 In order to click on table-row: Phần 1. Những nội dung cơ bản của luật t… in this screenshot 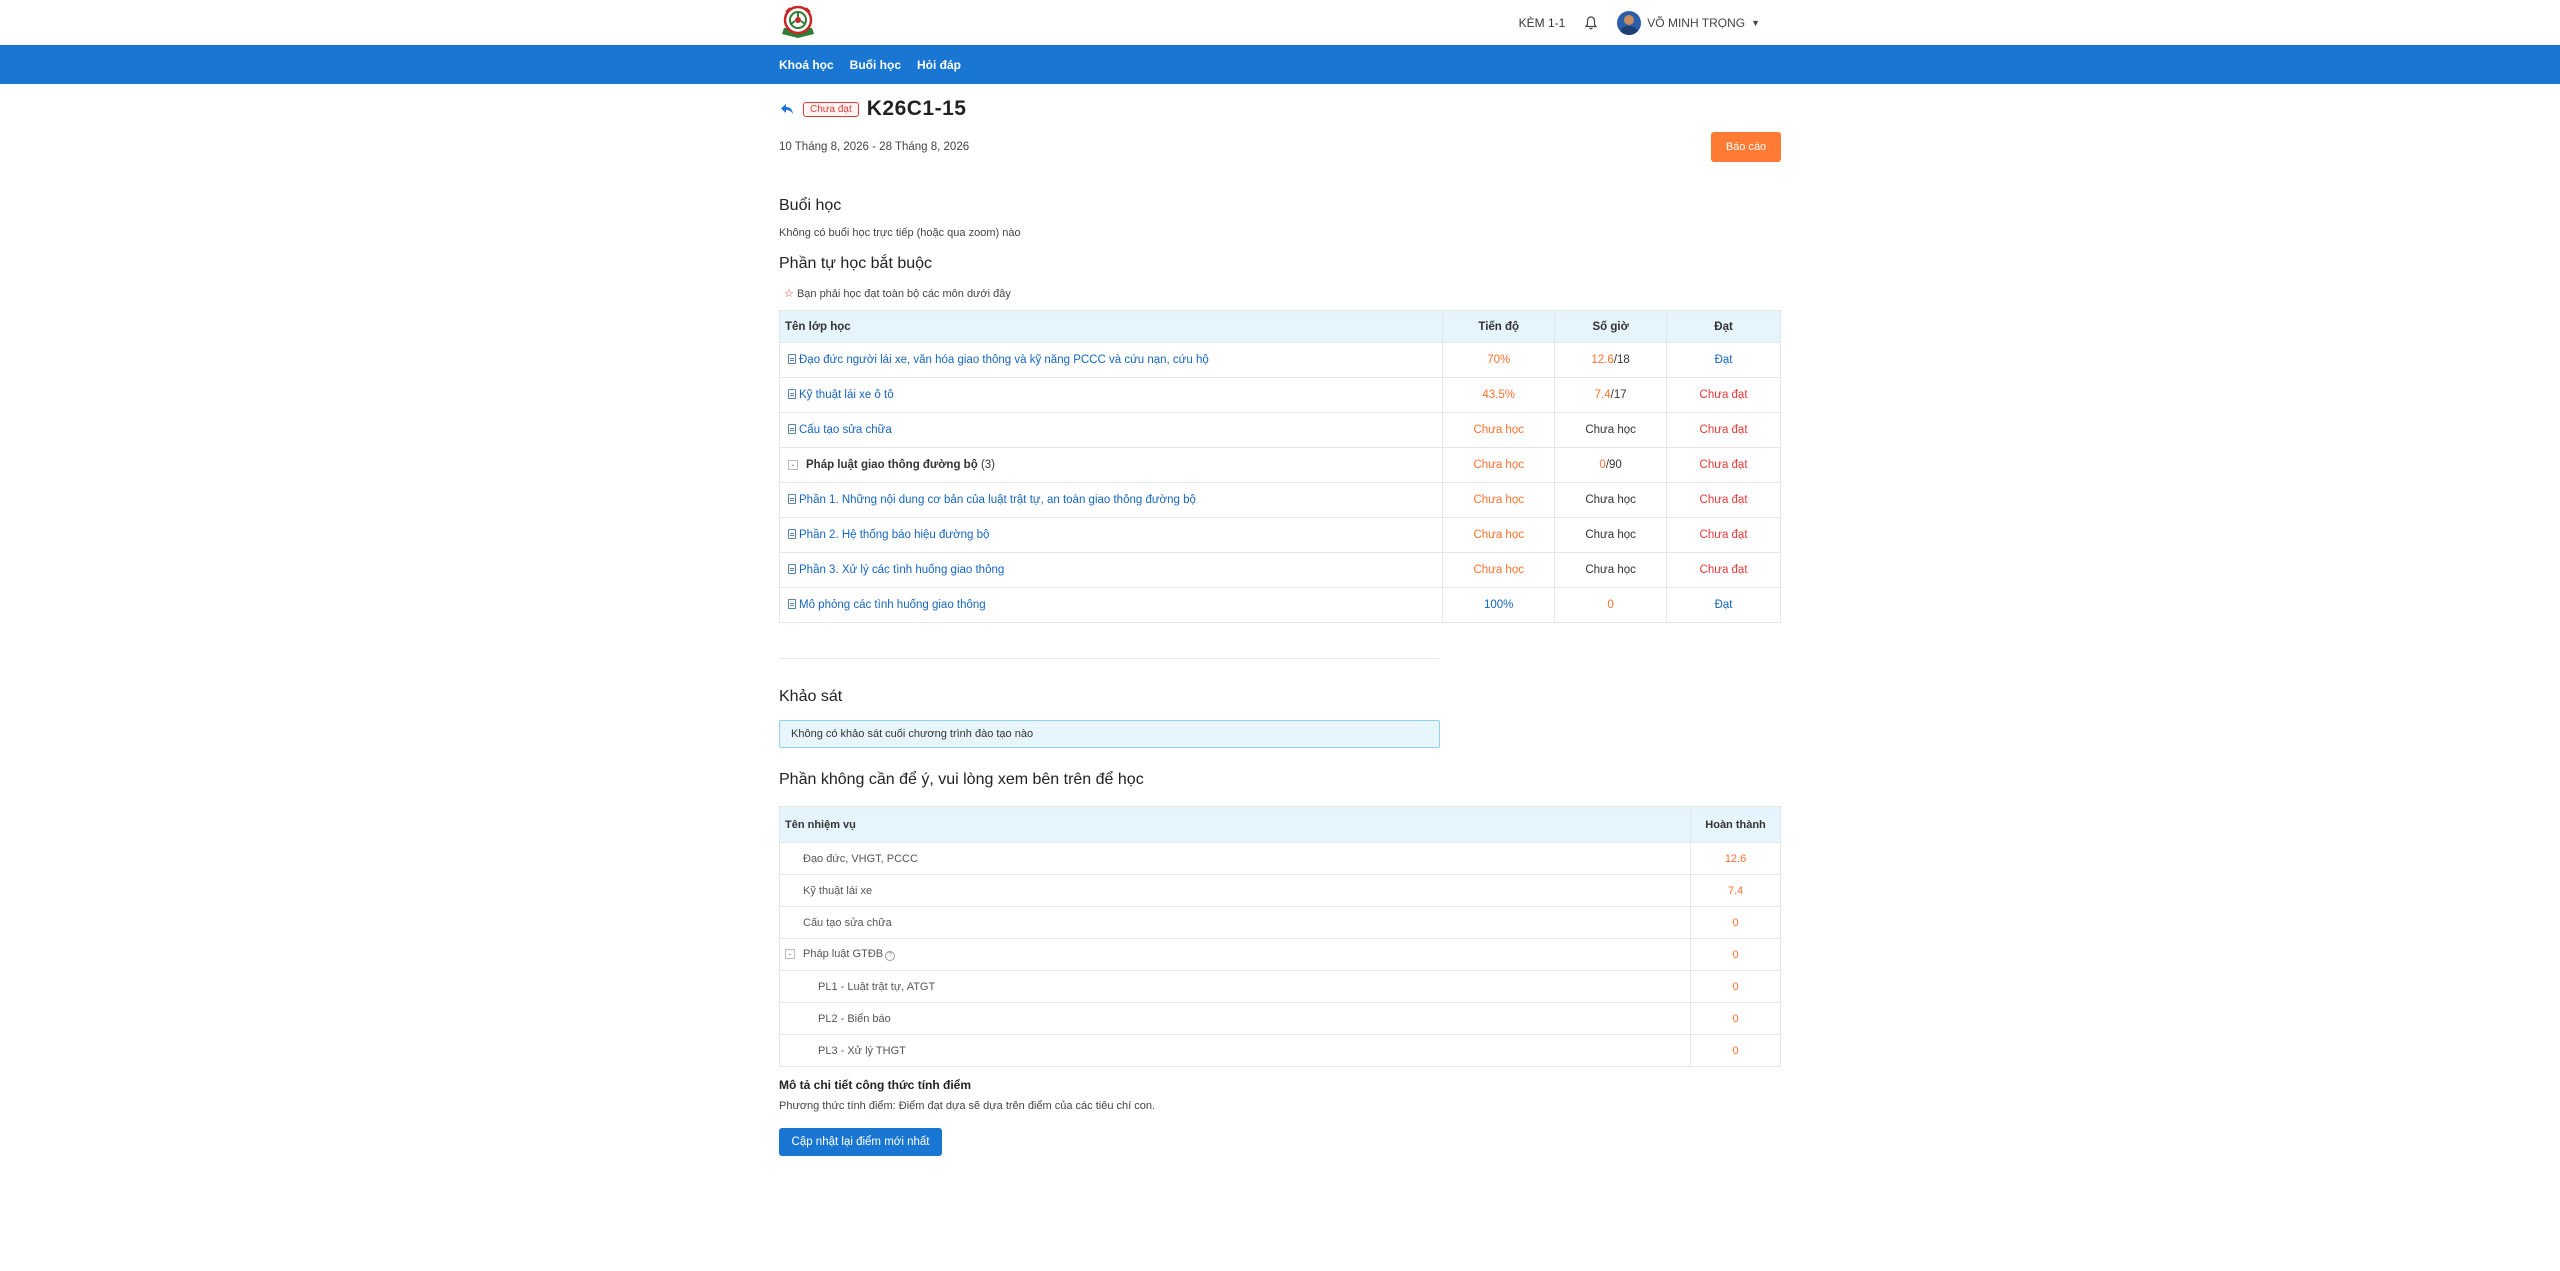, I will do `click(1279, 500)`.